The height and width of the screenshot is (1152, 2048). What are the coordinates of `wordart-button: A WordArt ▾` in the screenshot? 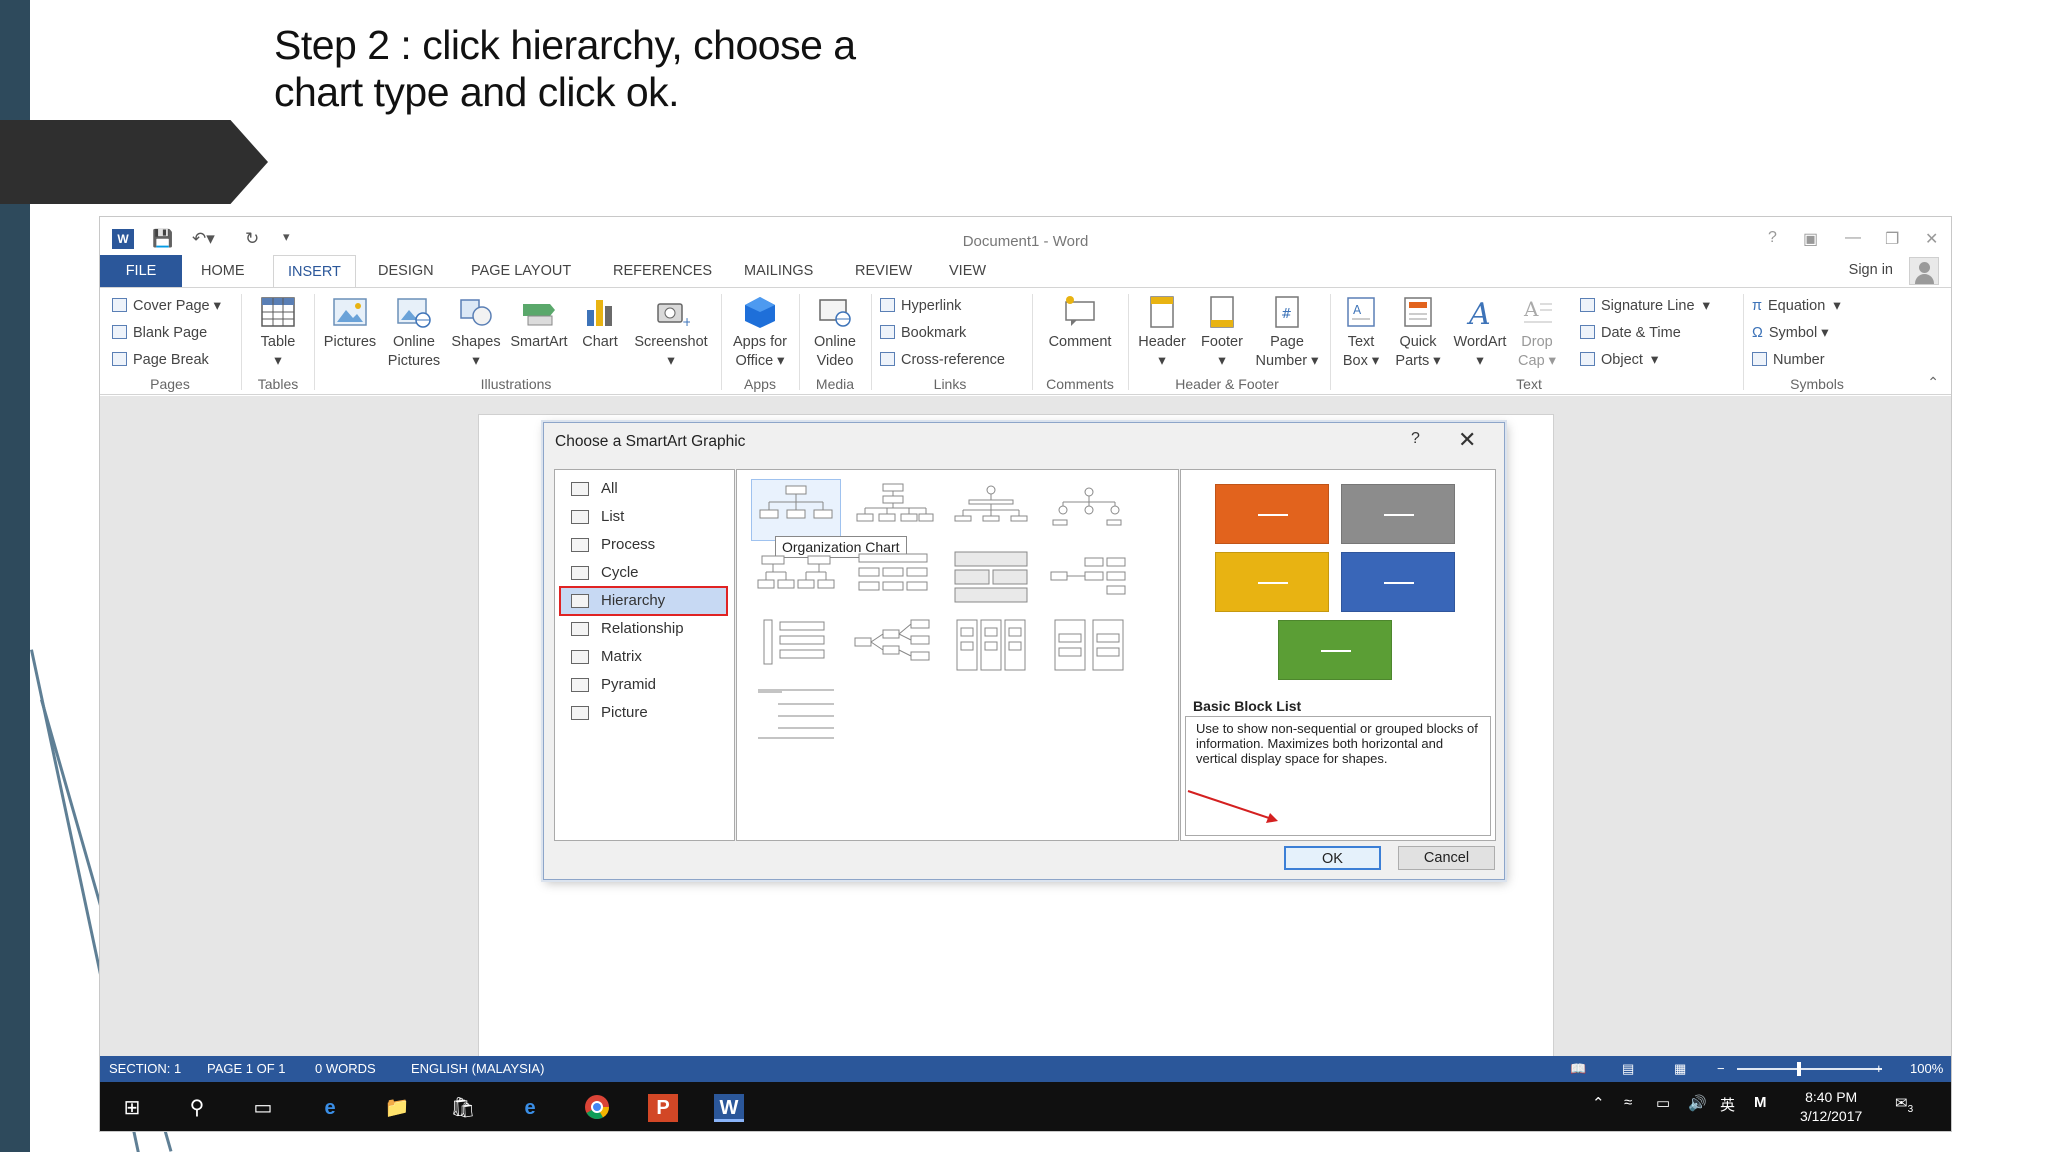 It's located at (1480, 332).